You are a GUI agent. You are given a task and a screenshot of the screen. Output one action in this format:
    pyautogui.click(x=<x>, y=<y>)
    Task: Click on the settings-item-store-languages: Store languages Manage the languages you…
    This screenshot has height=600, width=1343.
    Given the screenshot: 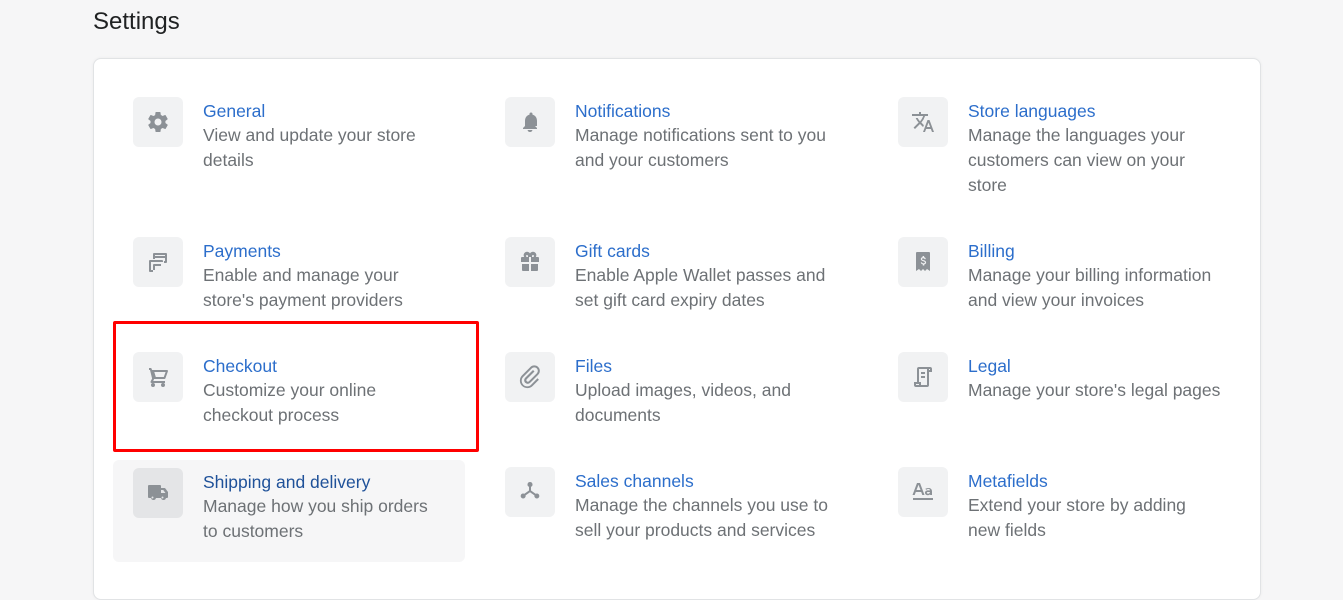 What is the action you would take?
    pyautogui.click(x=1074, y=147)
    